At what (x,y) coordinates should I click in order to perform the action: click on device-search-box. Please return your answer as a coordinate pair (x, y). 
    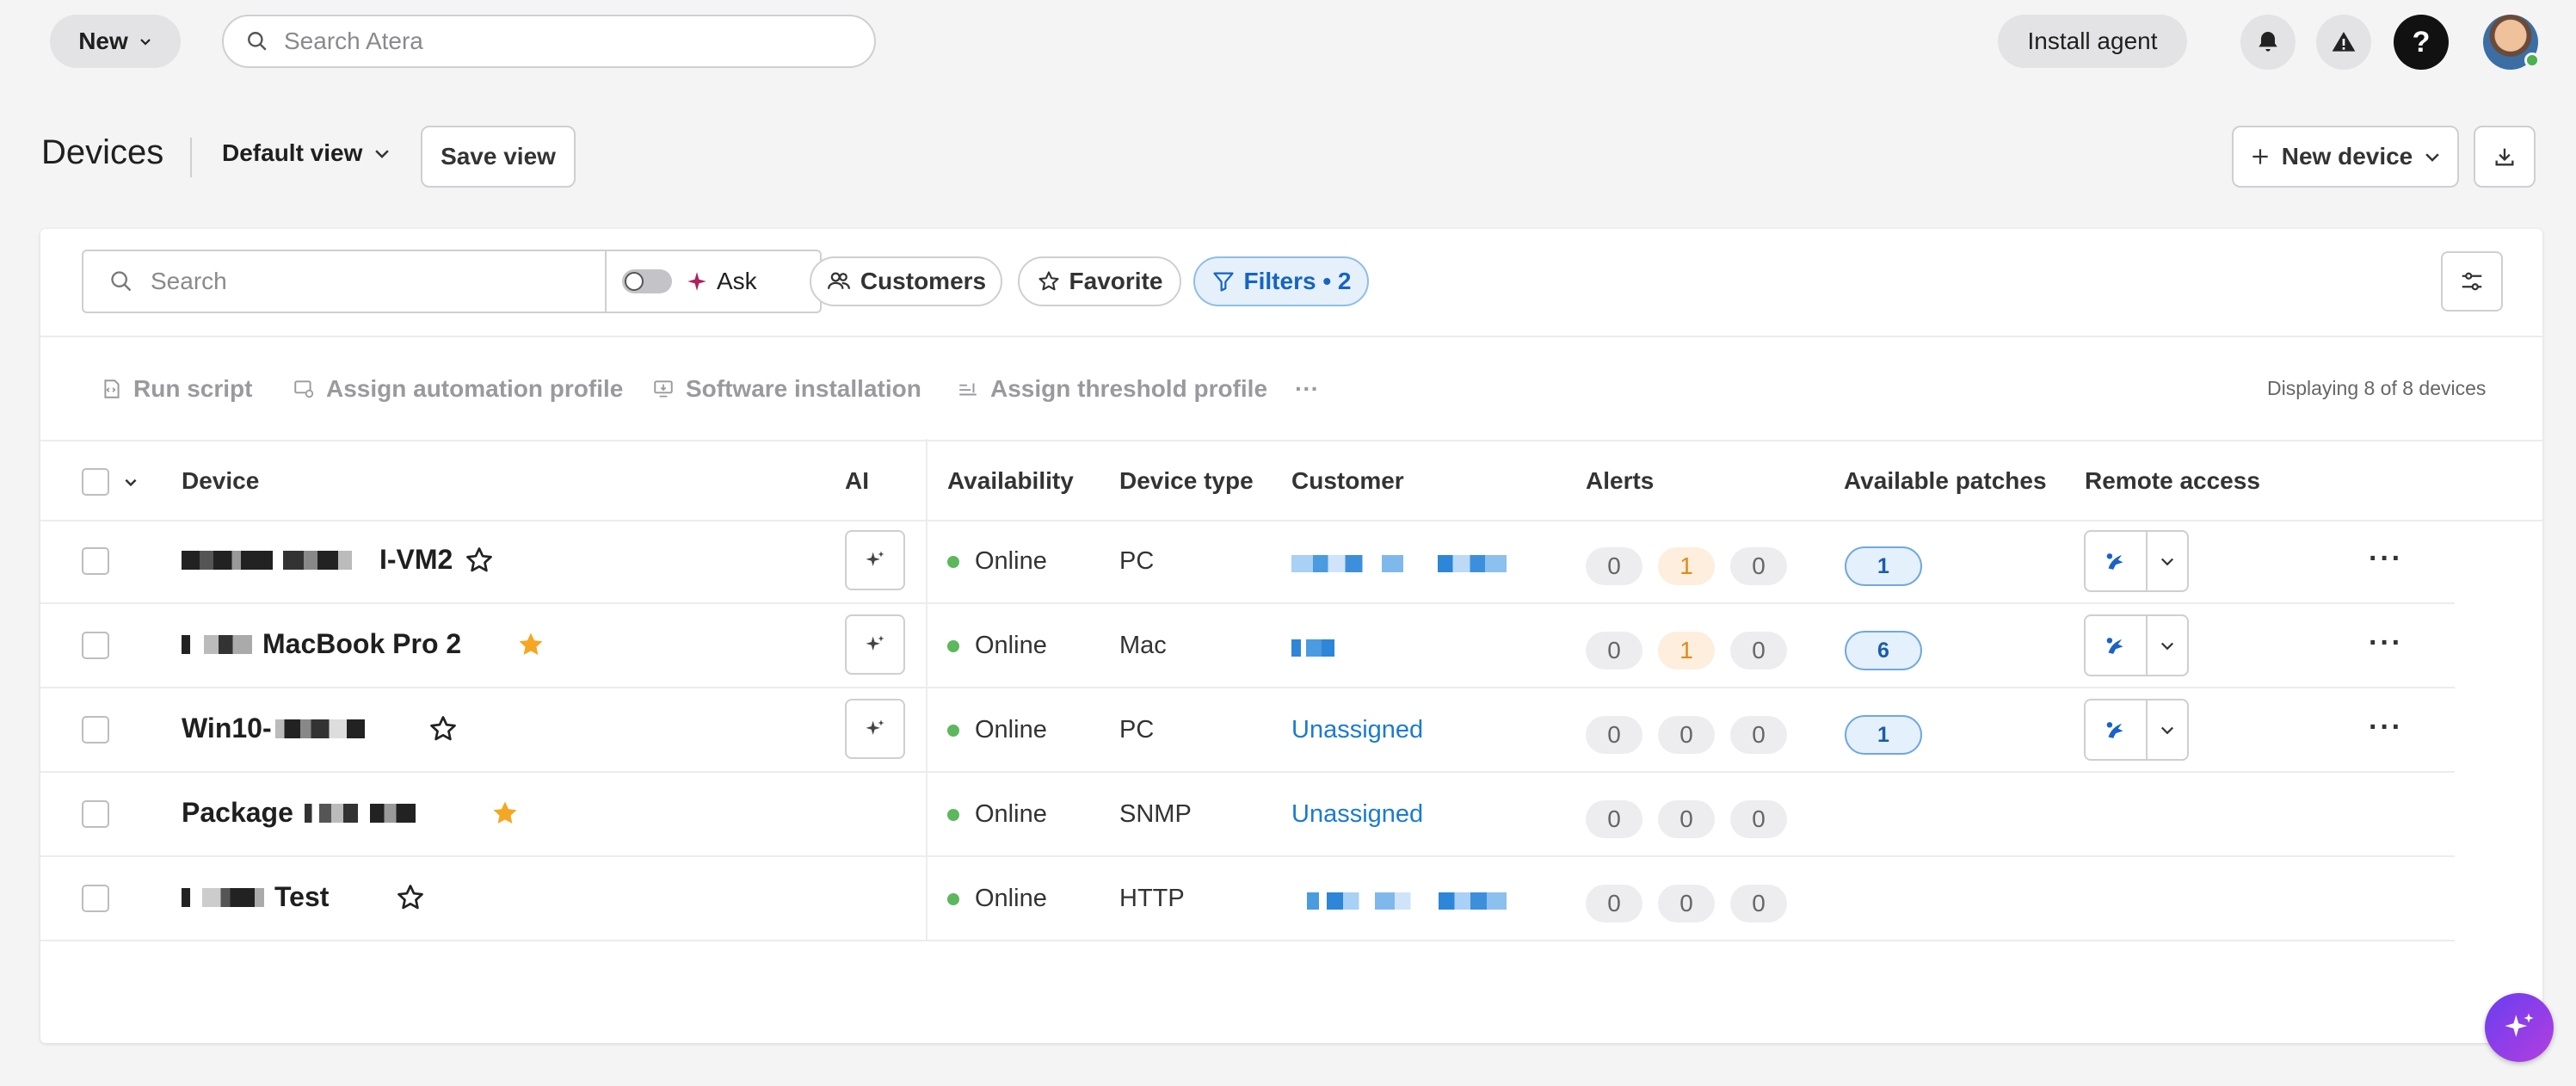
    Looking at the image, I should click on (345, 281).